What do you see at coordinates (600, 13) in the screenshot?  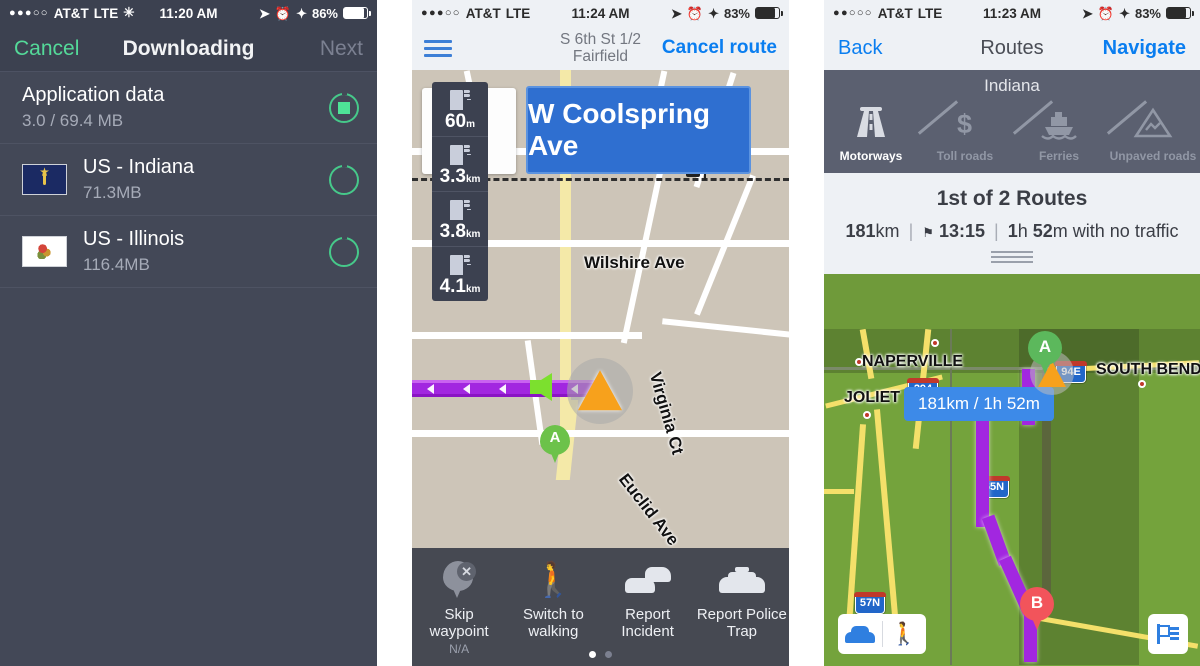 I see `status-bar-2: ●●●○○ AT&T LTE 11:24 AM ➤ ⏰ ✦ 83%` at bounding box center [600, 13].